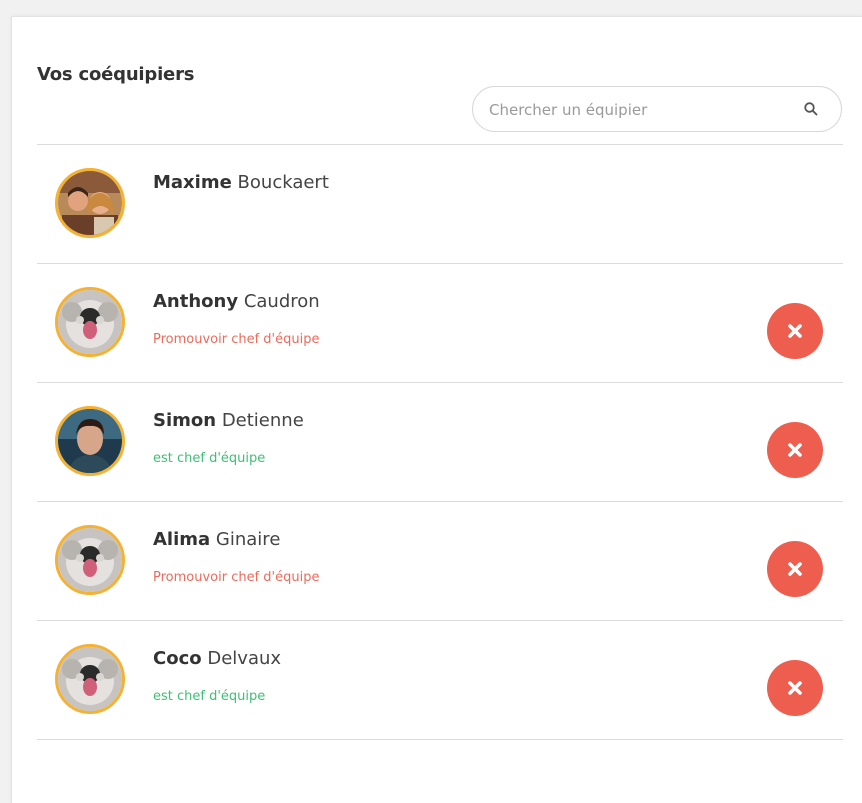 The height and width of the screenshot is (803, 862). Describe the element at coordinates (440, 560) in the screenshot. I see `member-row: Alima Ginaire Promouvoir chef d'équipe` at that location.